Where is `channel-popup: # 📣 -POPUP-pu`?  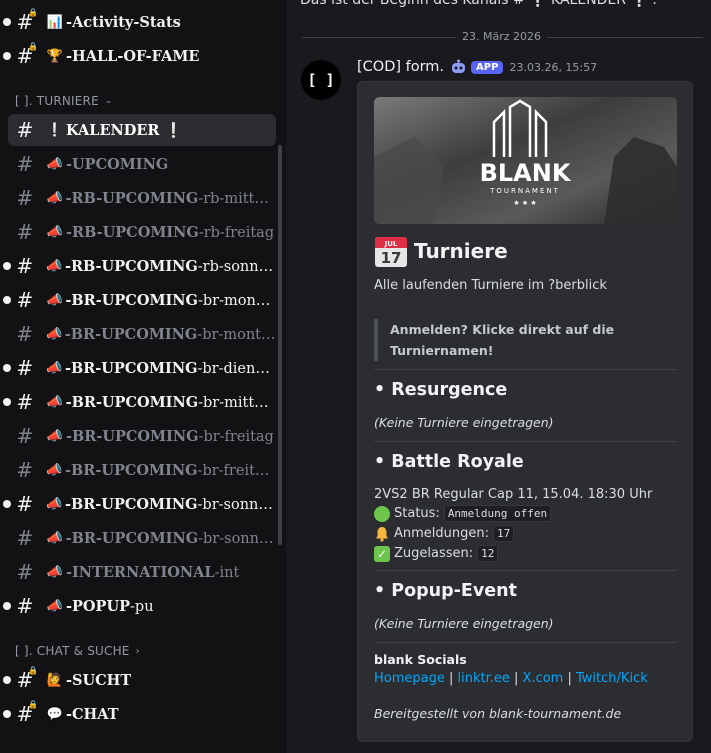
channel-popup: # 📣 -POPUP-pu is located at coordinates (139, 606).